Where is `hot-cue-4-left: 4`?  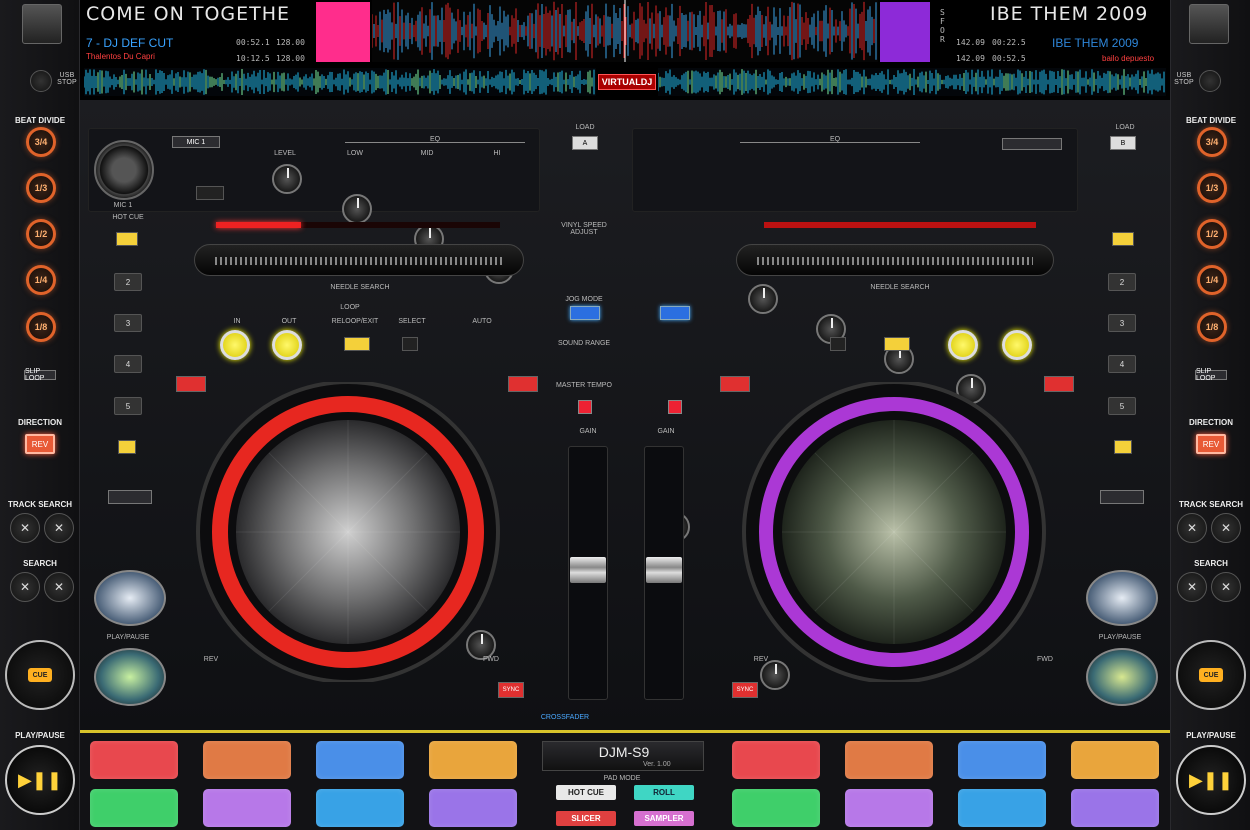 hot-cue-4-left: 4 is located at coordinates (128, 364).